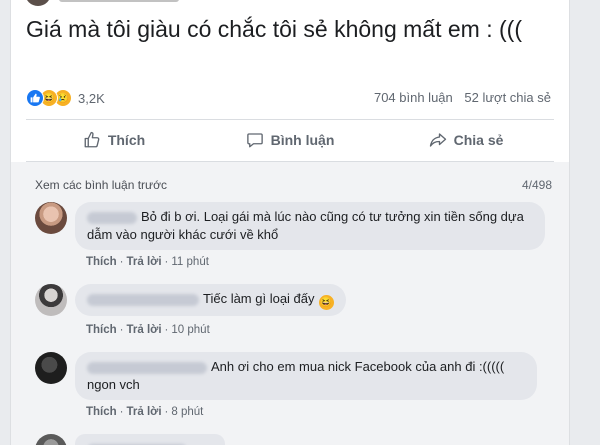 Image resolution: width=600 pixels, height=445 pixels. Describe the element at coordinates (91, 98) in the screenshot. I see `reaction-count: 3,2K` at that location.